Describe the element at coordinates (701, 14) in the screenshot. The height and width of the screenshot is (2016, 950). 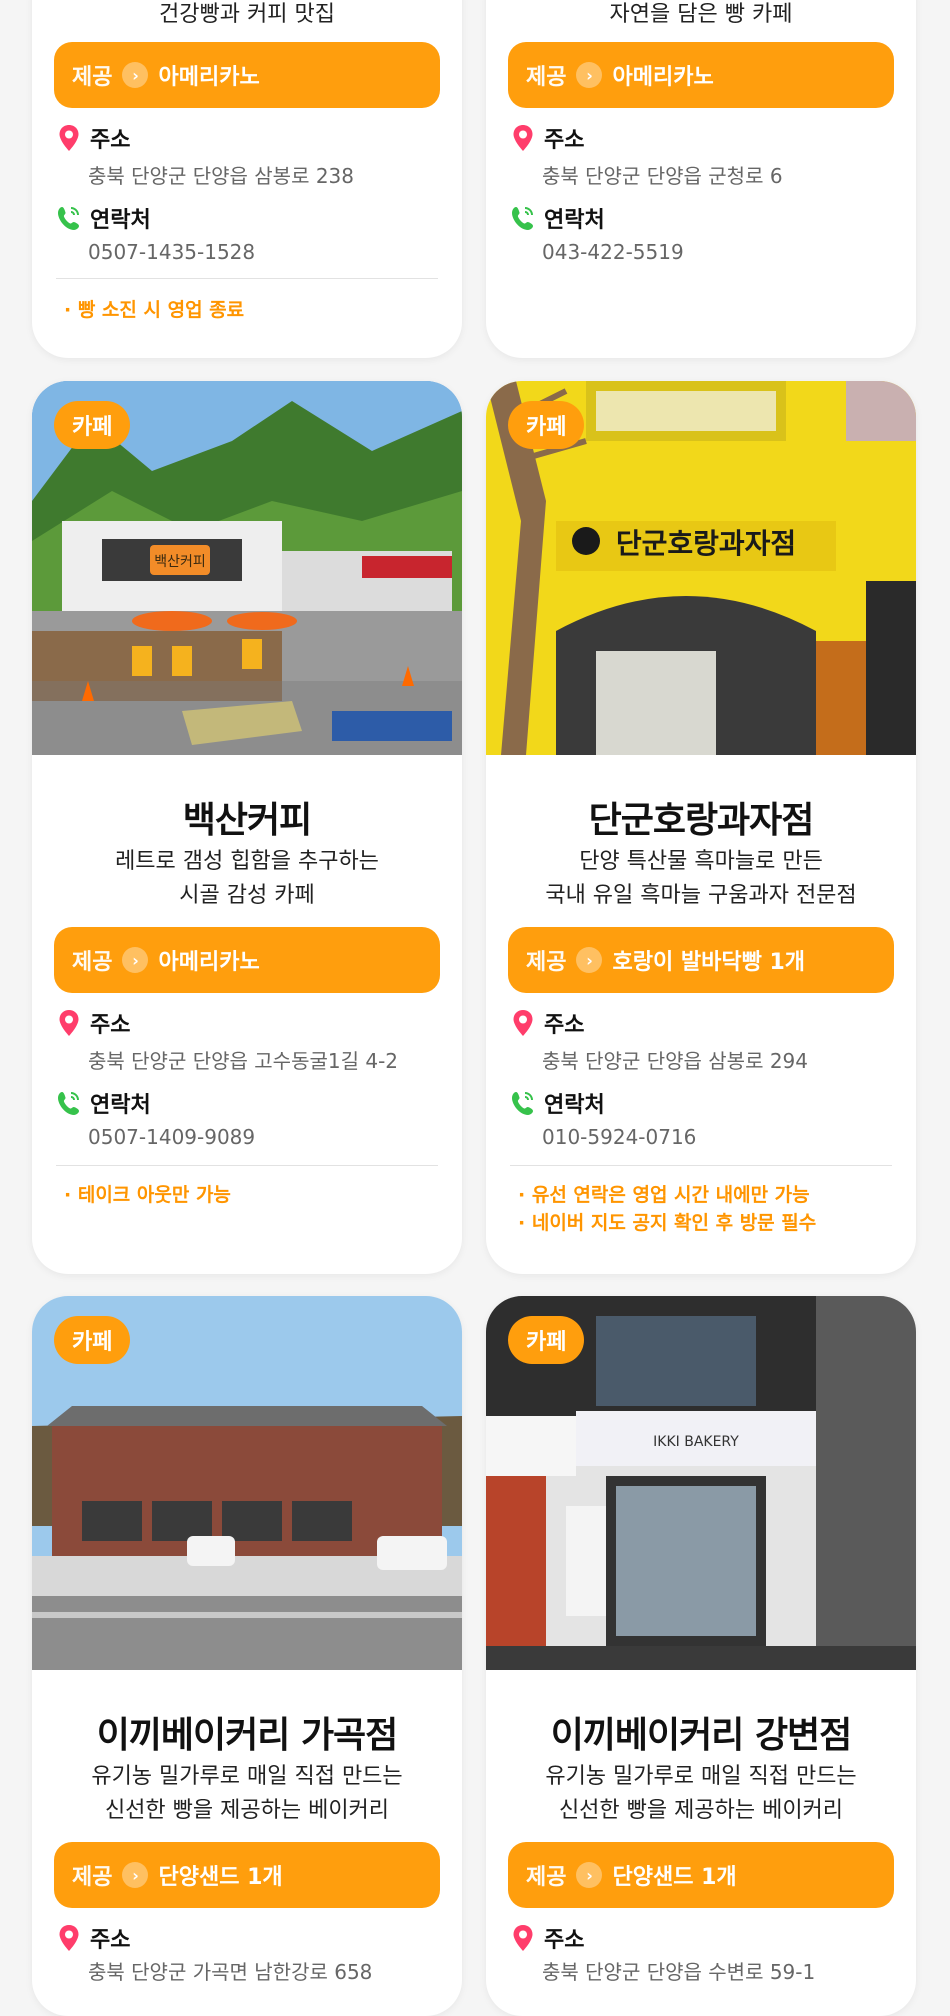
I see `shop-description: 자연을 담은 빵 카페` at that location.